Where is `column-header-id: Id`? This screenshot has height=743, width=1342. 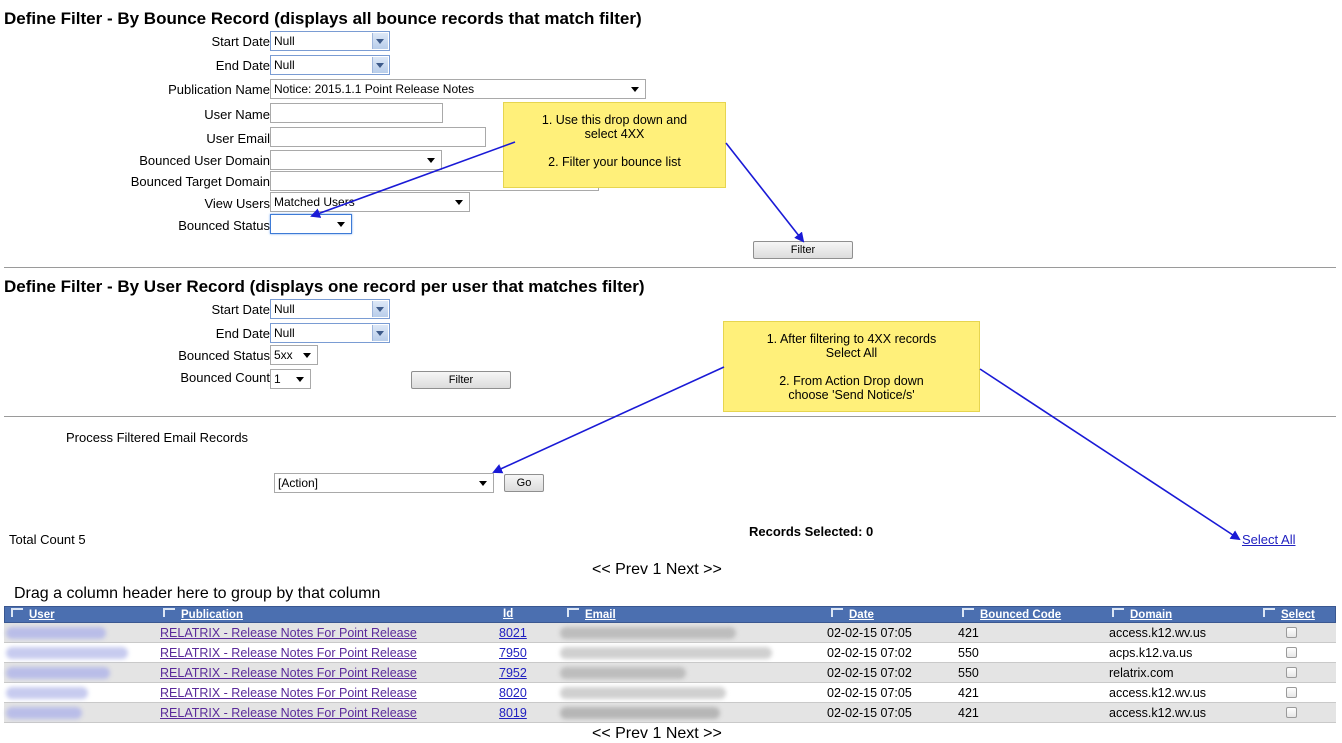
column-header-id: Id is located at coordinates (508, 614).